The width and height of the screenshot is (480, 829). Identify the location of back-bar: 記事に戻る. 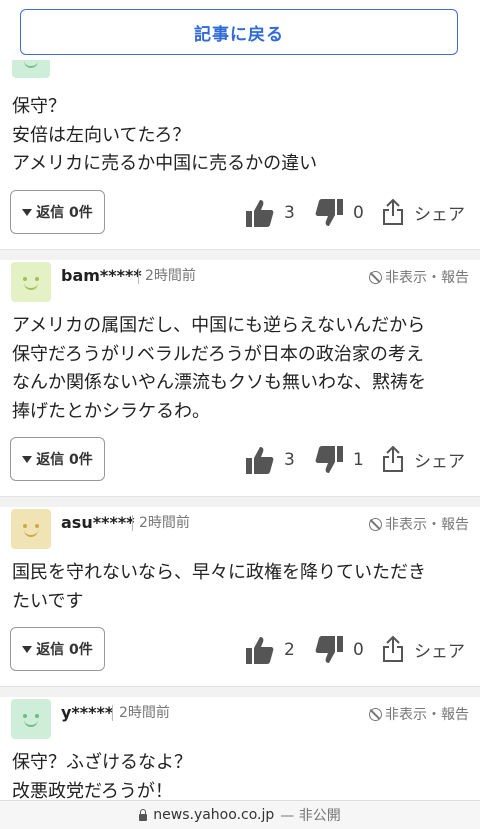
(240, 30).